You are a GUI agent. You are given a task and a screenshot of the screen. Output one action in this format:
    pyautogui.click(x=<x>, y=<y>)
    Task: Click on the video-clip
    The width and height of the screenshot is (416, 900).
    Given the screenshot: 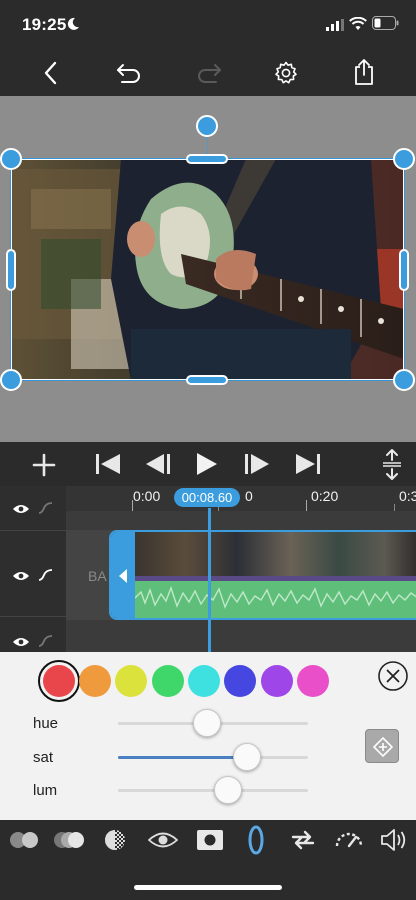 What is the action you would take?
    pyautogui.click(x=262, y=575)
    